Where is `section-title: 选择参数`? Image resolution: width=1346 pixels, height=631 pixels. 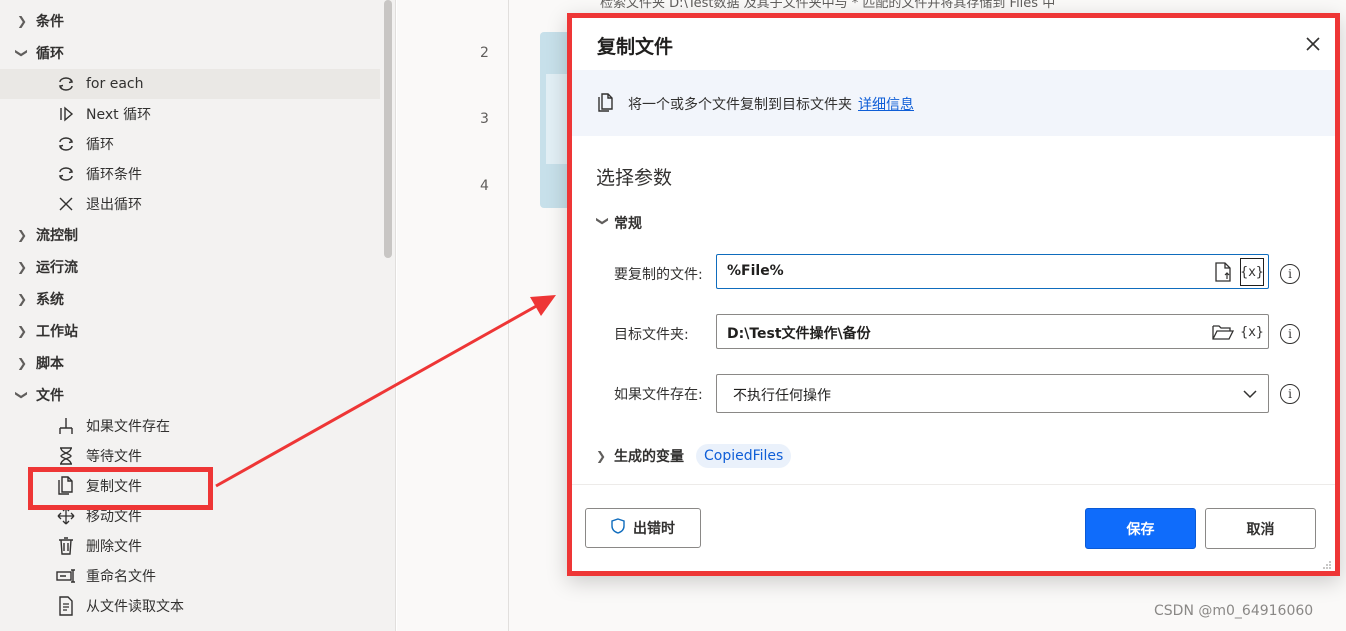 section-title: 选择参数 is located at coordinates (634, 178).